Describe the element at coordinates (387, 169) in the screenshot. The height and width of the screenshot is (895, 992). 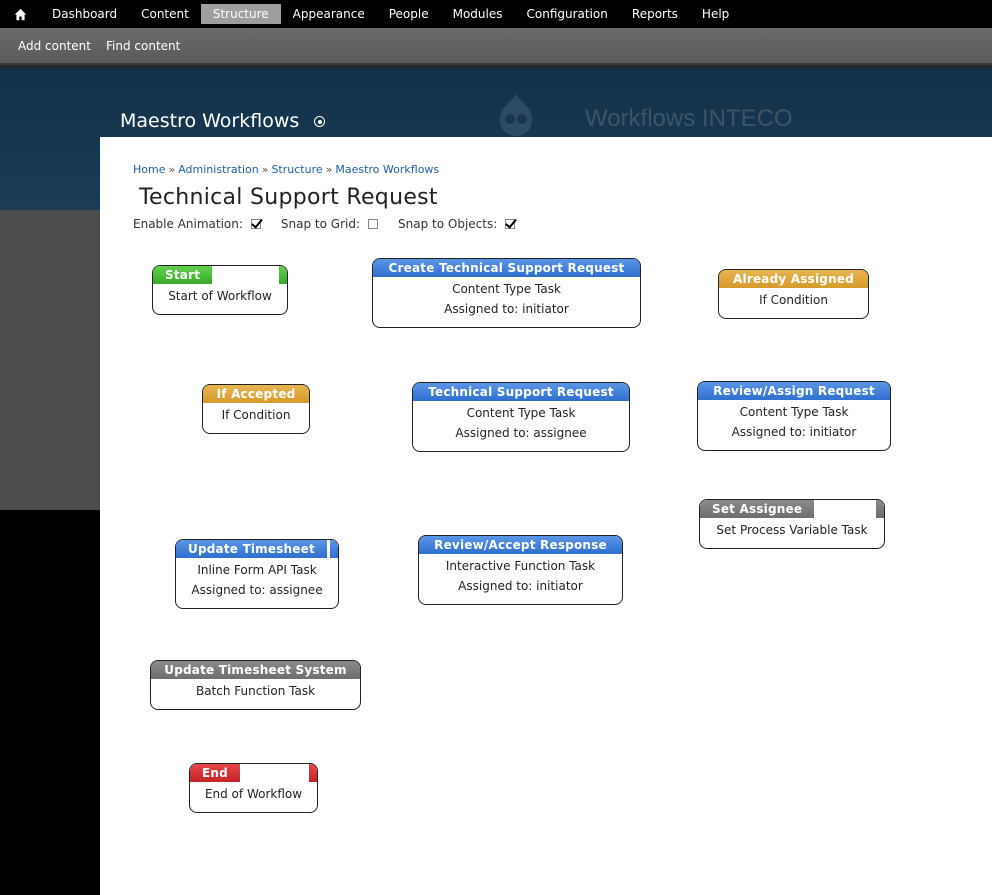
I see `breadcrumb-maestro-workflows: Maestro Workflows` at that location.